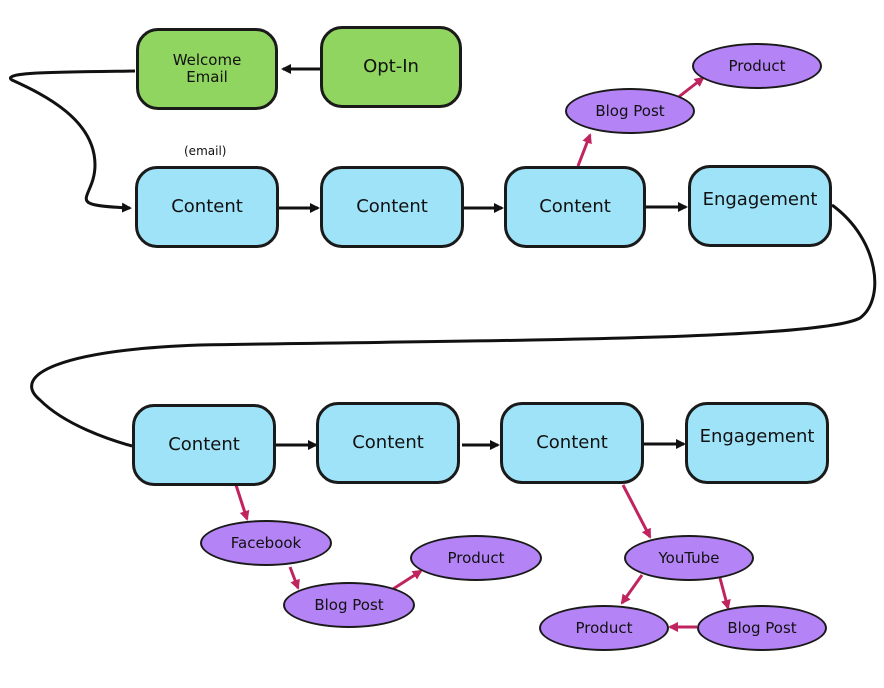 The height and width of the screenshot is (688, 884). I want to click on row2-product-node-a: Product, so click(476, 558).